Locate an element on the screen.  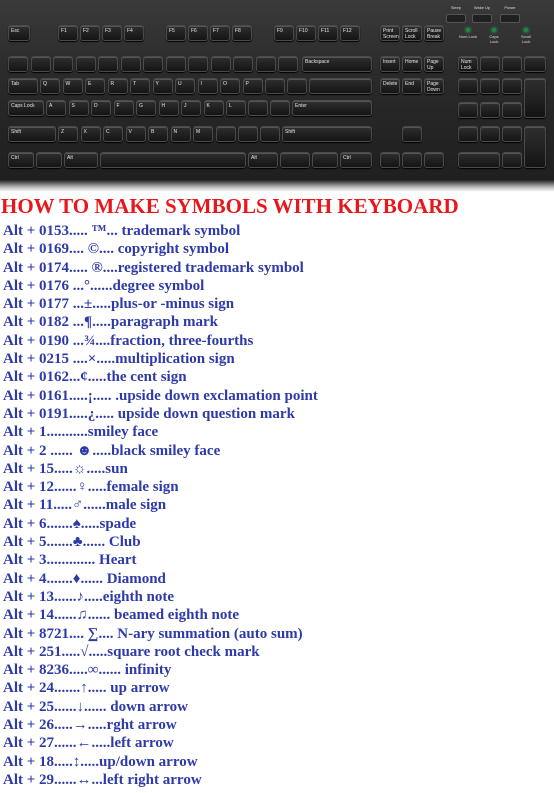
key-letter: R is located at coordinates (117, 86).